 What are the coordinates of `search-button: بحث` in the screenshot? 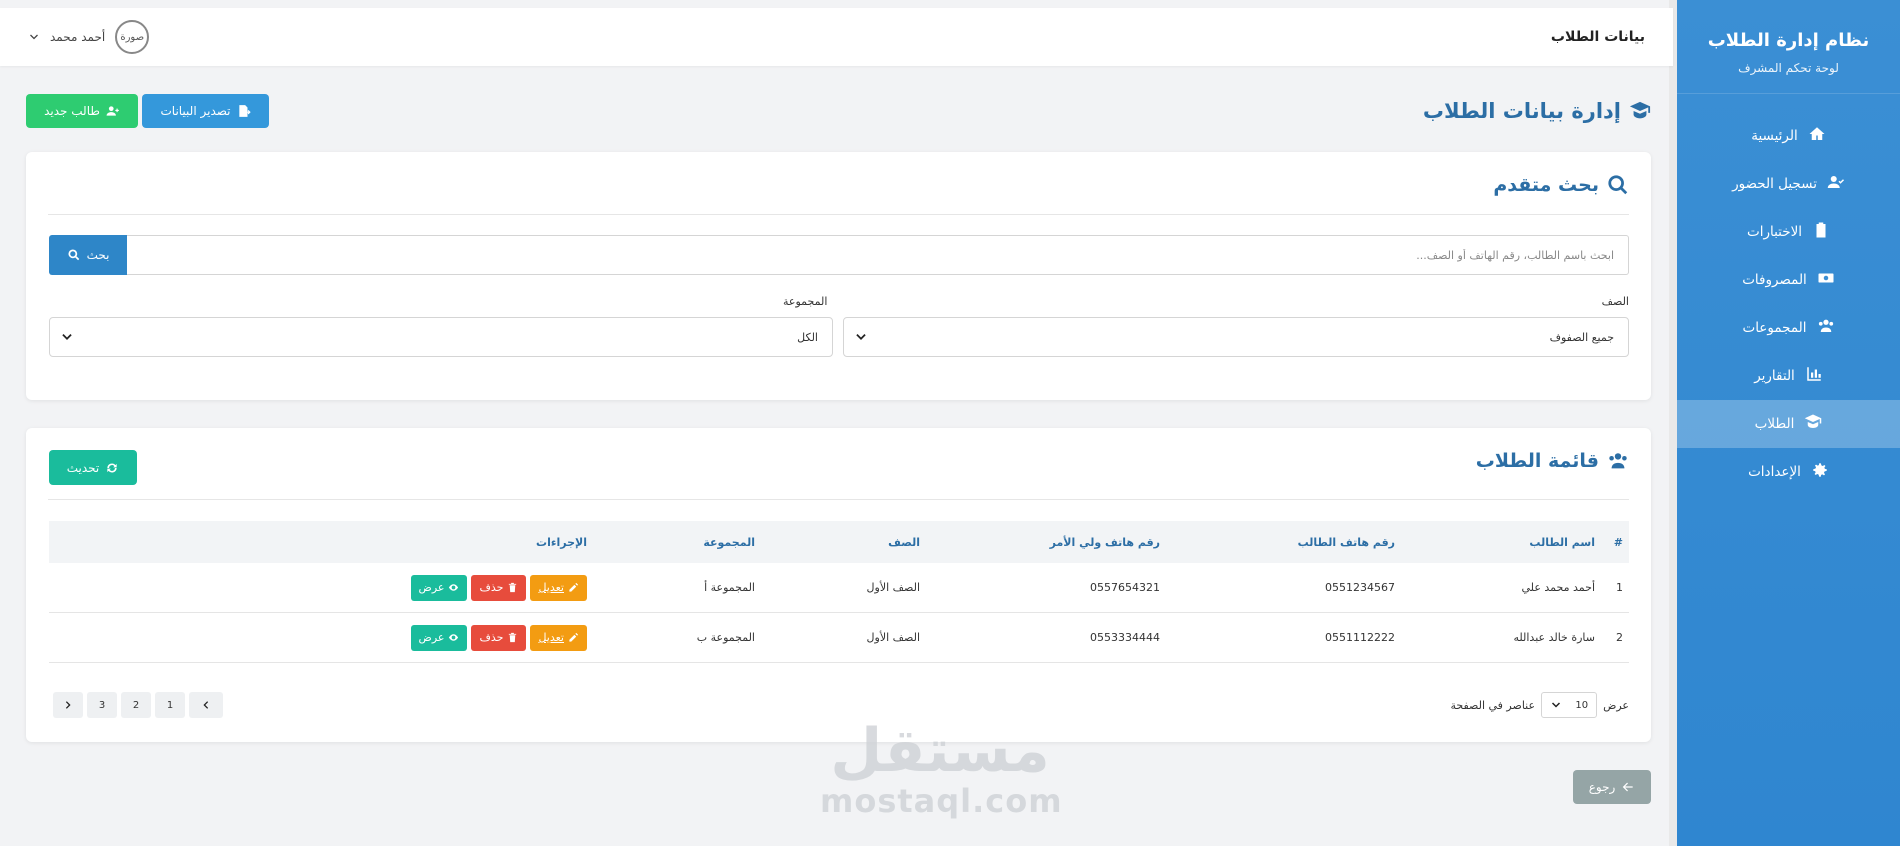 It's located at (88, 255).